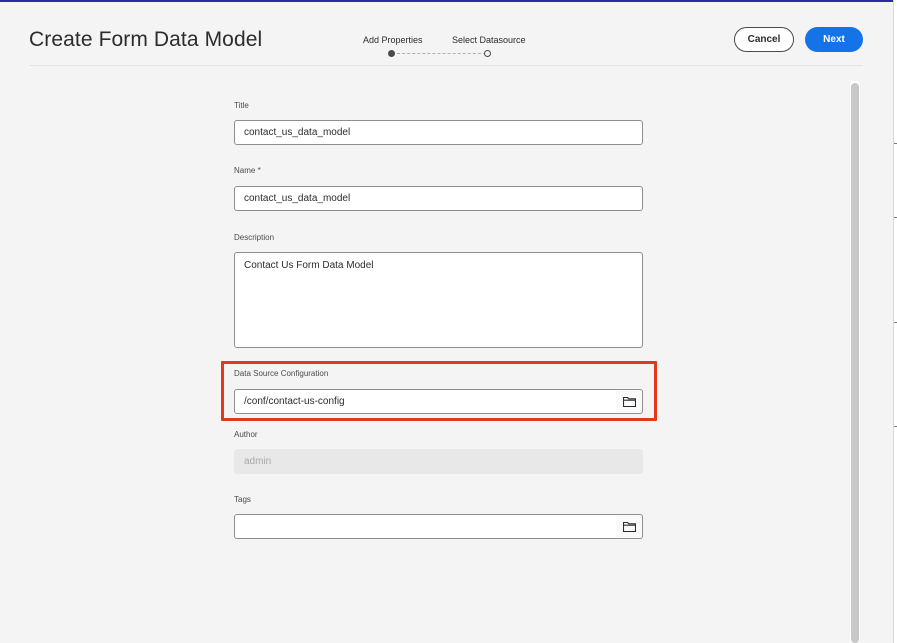 This screenshot has height=643, width=897. I want to click on page-title: Create Form Data Model, so click(146, 39).